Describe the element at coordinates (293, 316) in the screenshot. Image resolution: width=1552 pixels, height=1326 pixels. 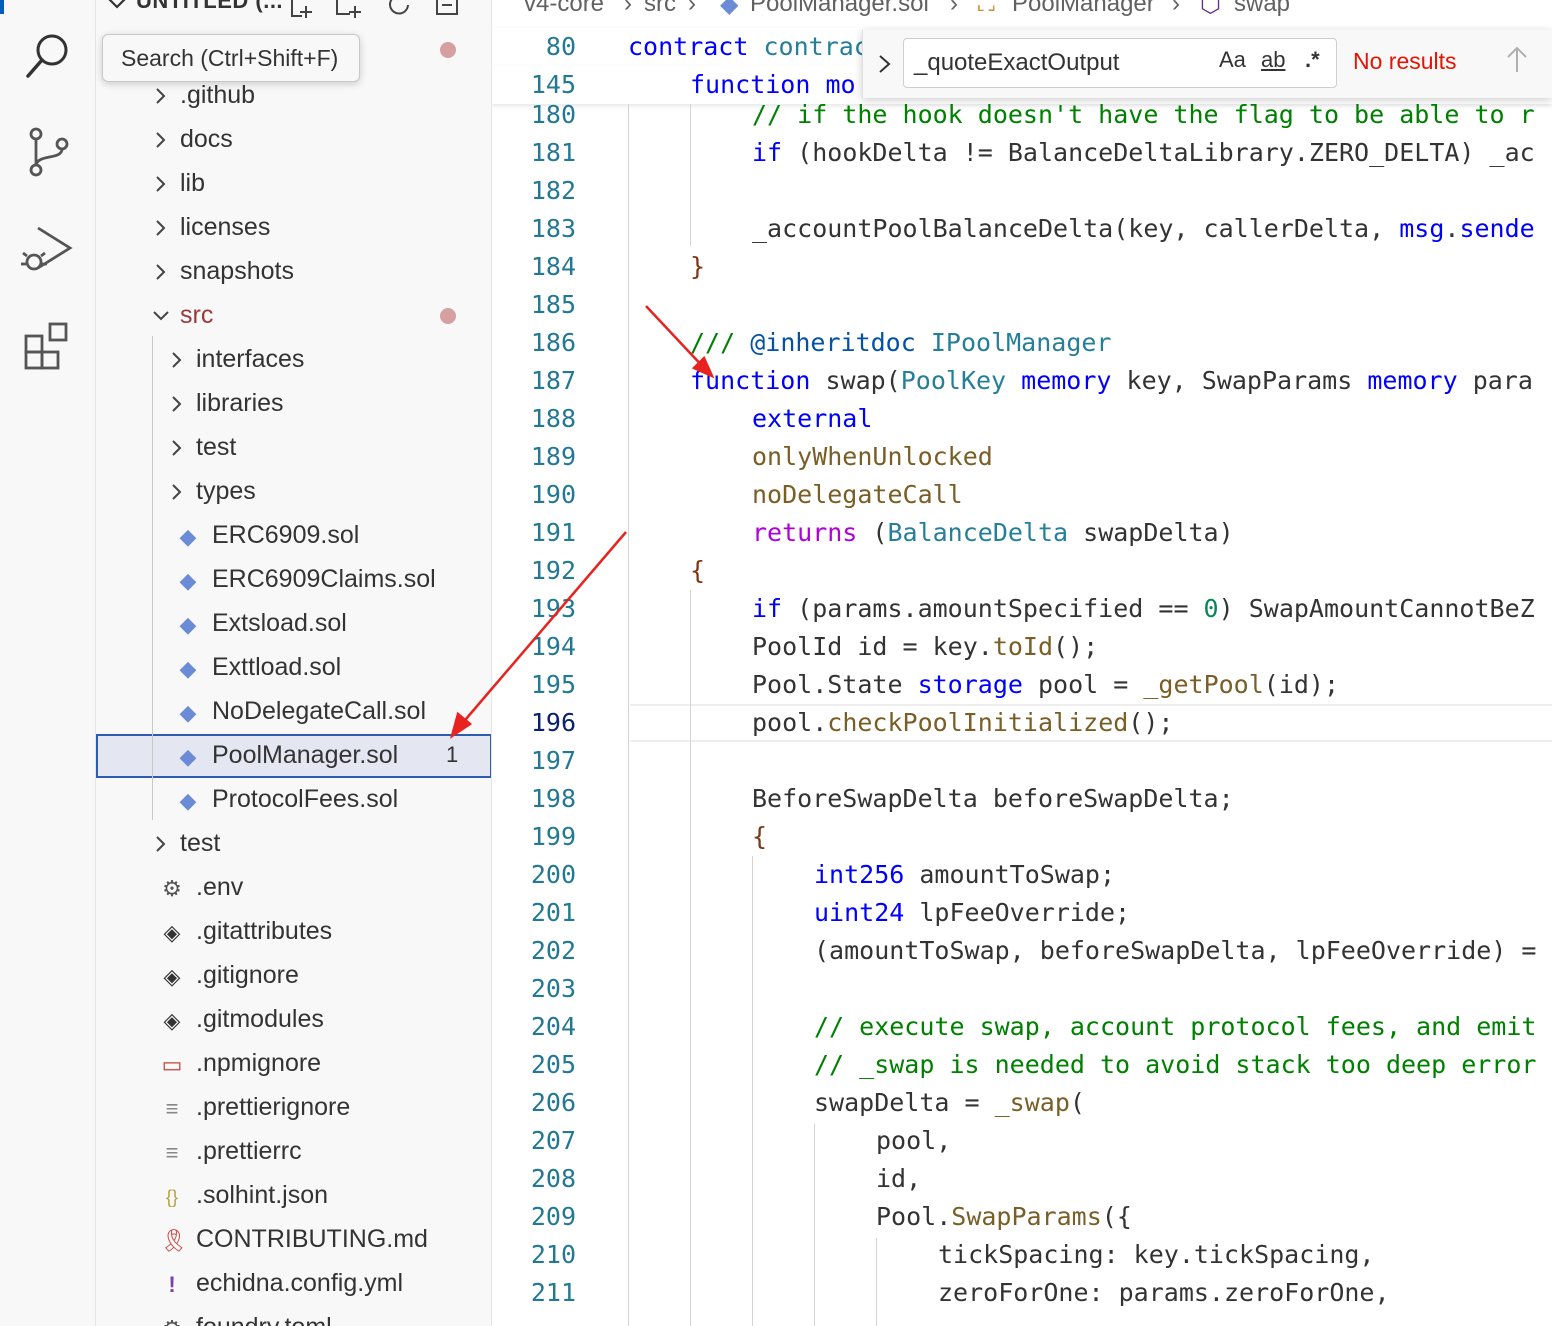
I see `tree-folder: src` at that location.